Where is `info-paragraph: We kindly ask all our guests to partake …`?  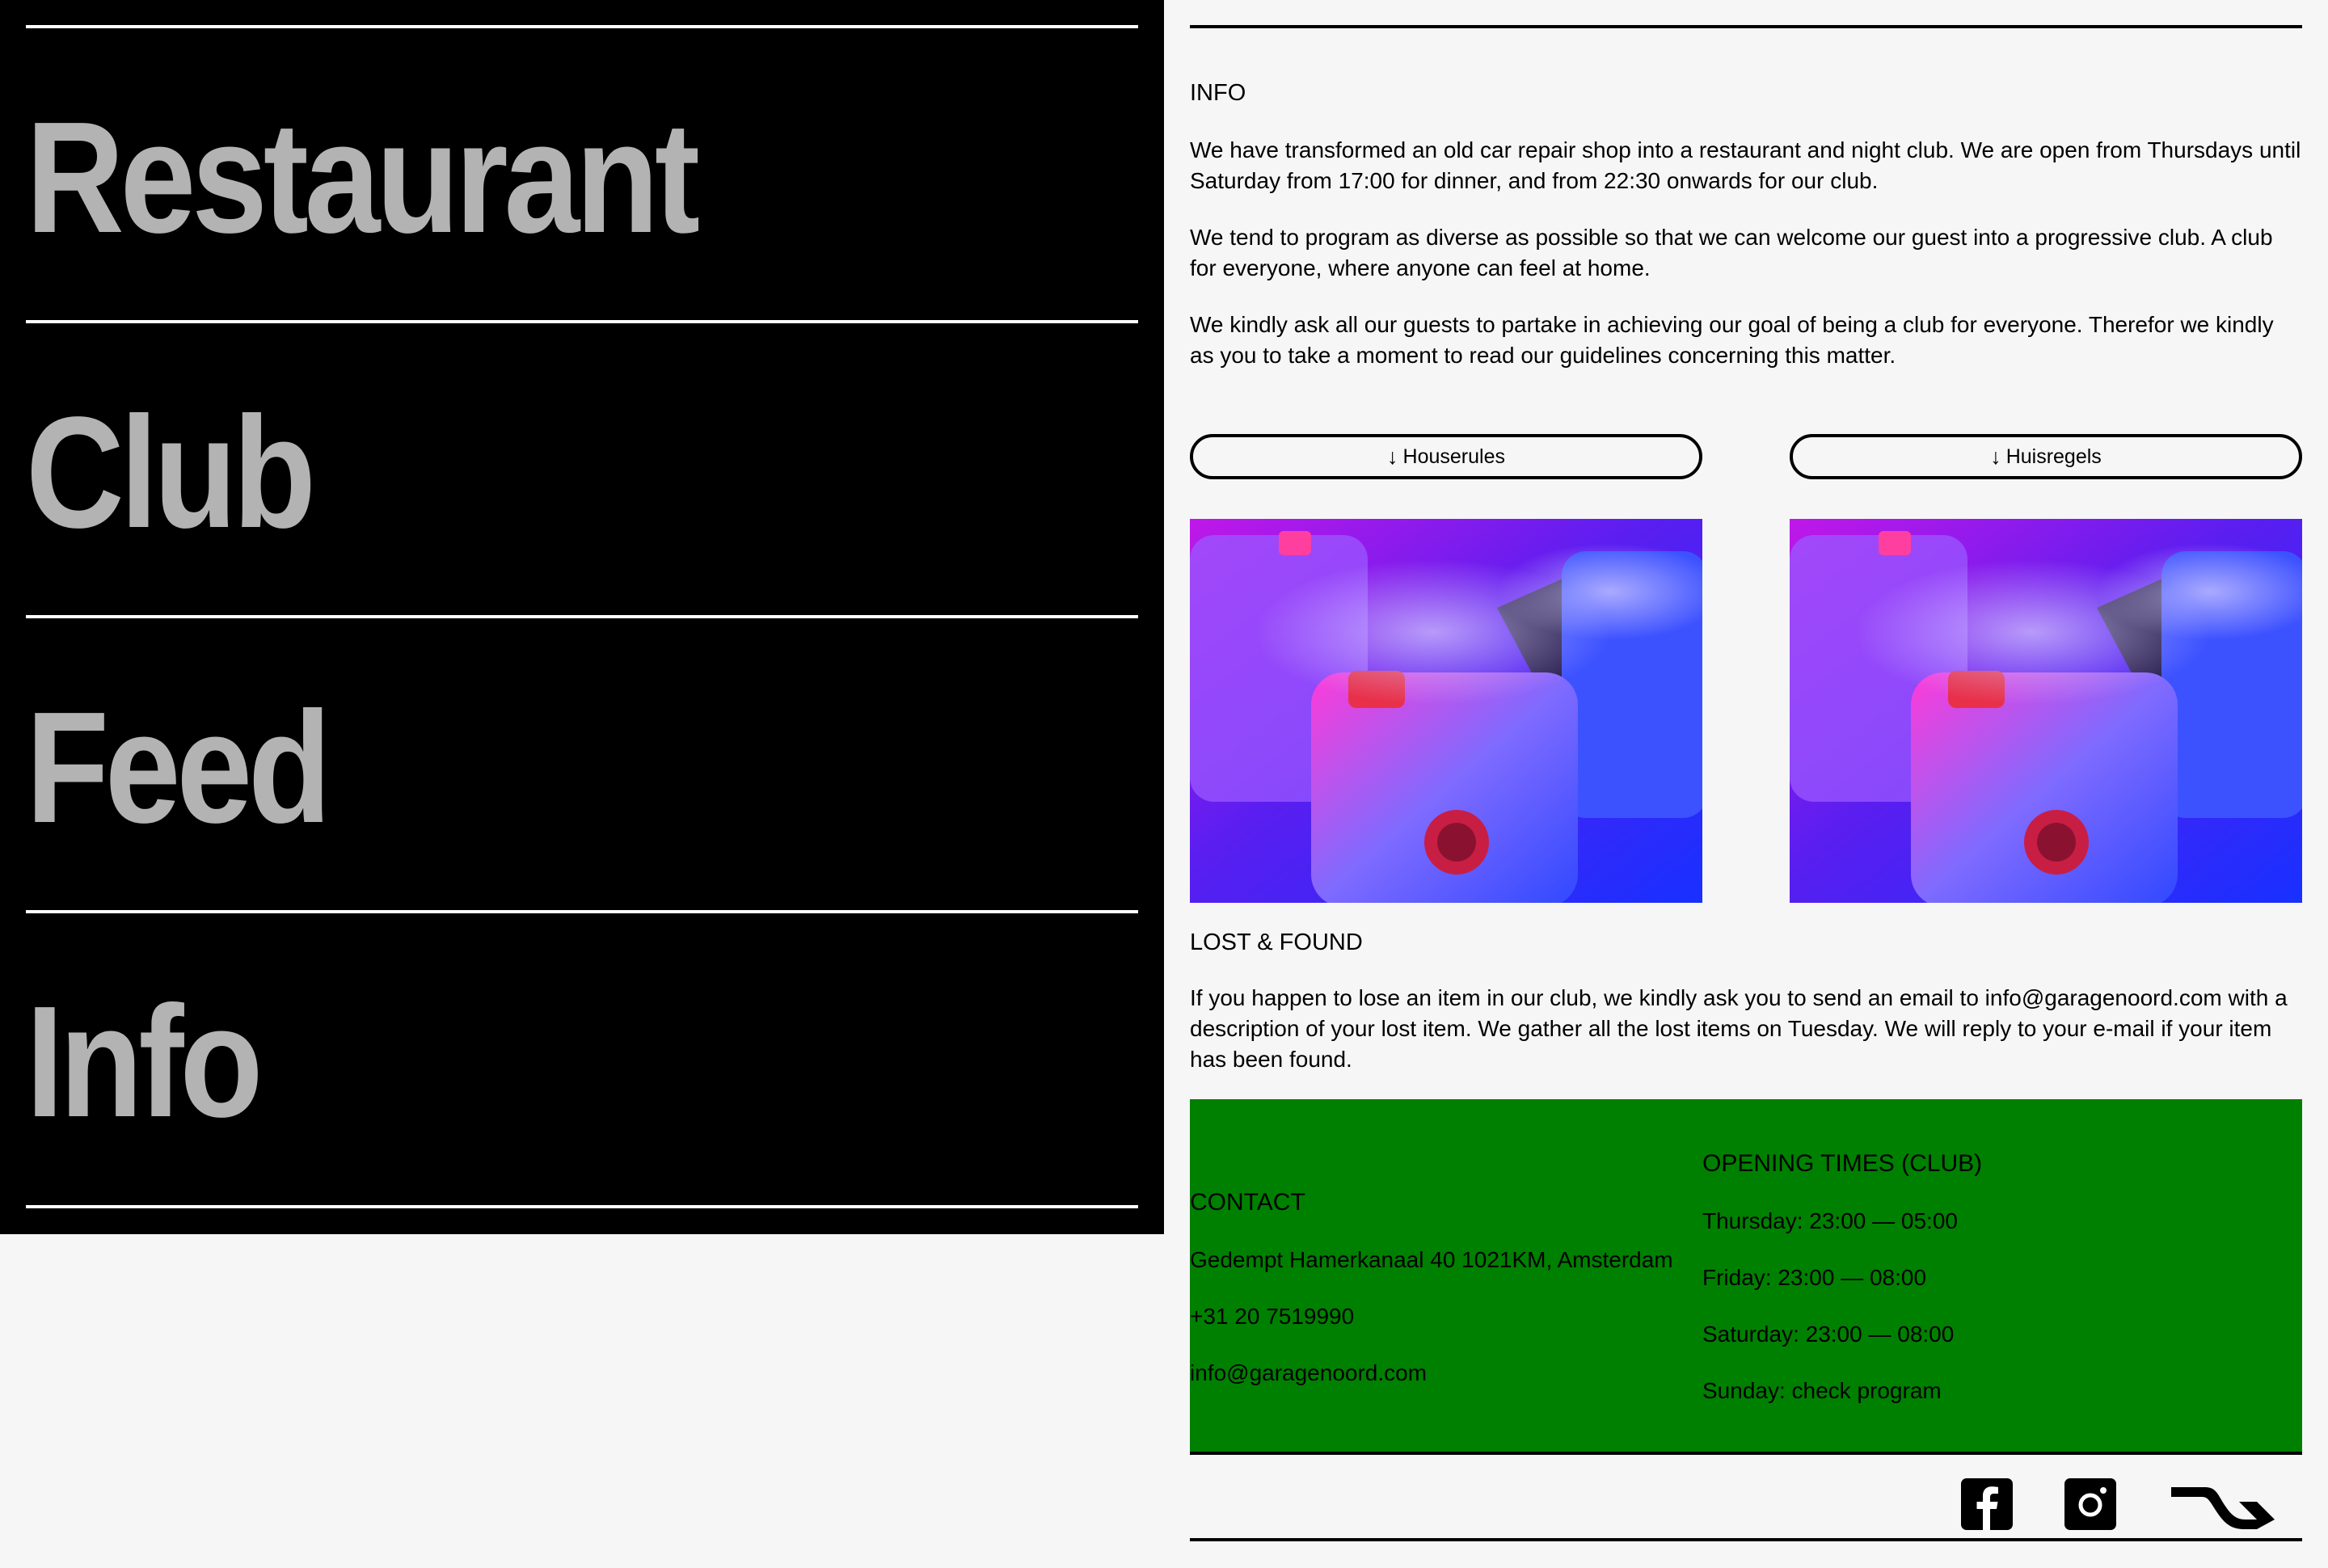 info-paragraph: We kindly ask all our guests to partake … is located at coordinates (1732, 340).